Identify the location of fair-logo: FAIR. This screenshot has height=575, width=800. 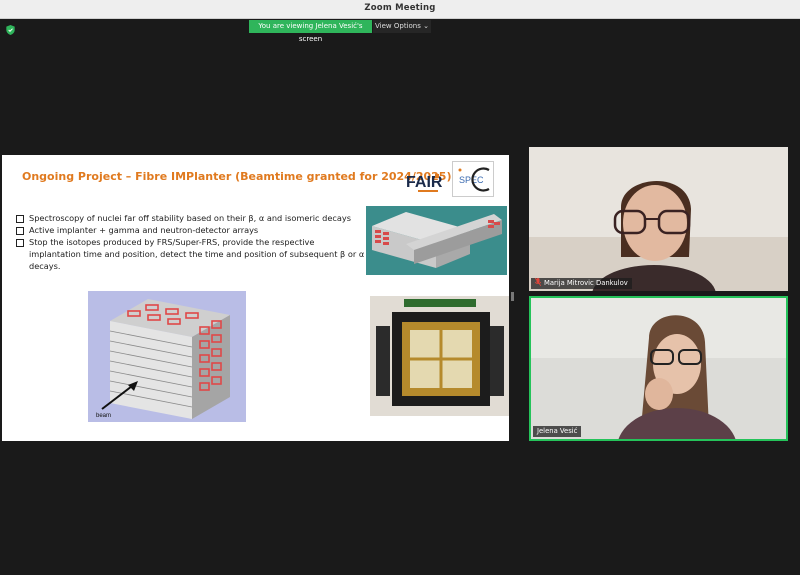
(424, 183).